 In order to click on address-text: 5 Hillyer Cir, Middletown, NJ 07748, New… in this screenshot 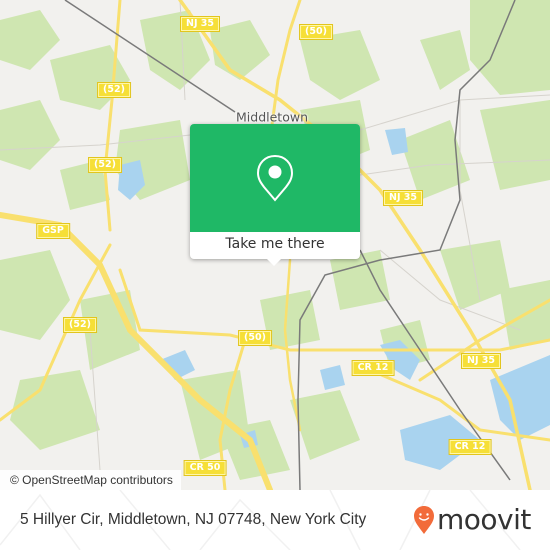, I will do `click(193, 519)`.